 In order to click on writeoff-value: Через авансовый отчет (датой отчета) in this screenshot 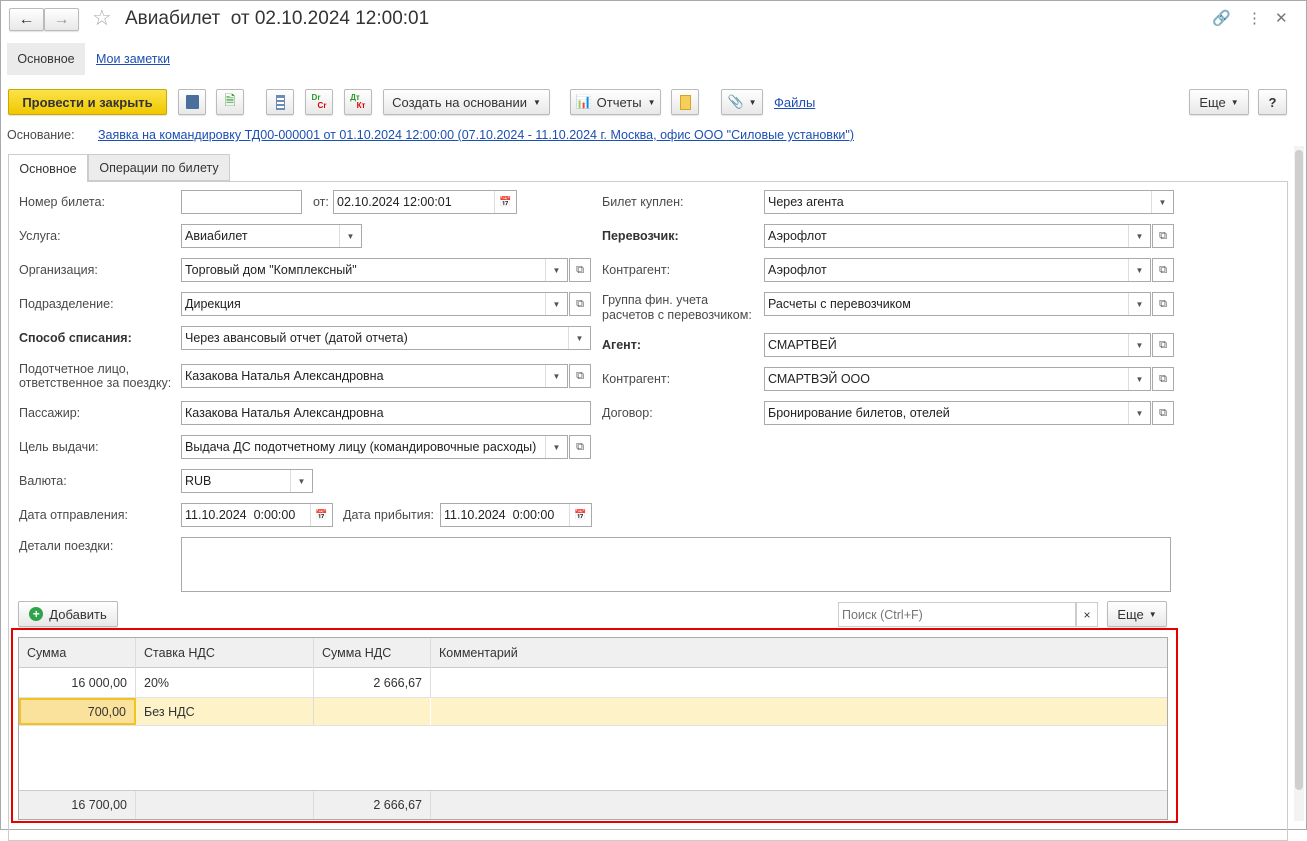, I will do `click(296, 338)`.